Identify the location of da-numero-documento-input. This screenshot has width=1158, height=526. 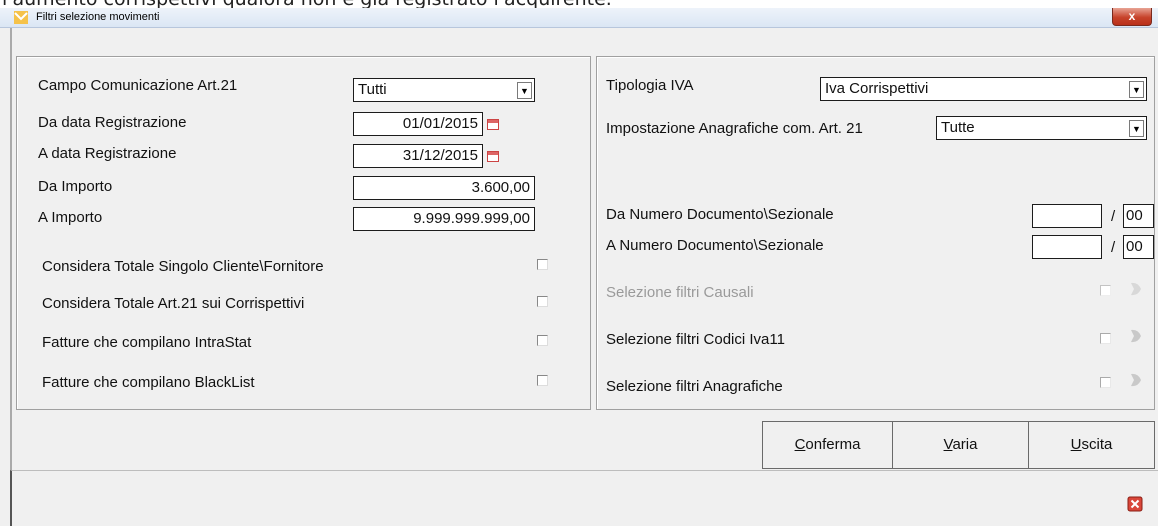
(1067, 216).